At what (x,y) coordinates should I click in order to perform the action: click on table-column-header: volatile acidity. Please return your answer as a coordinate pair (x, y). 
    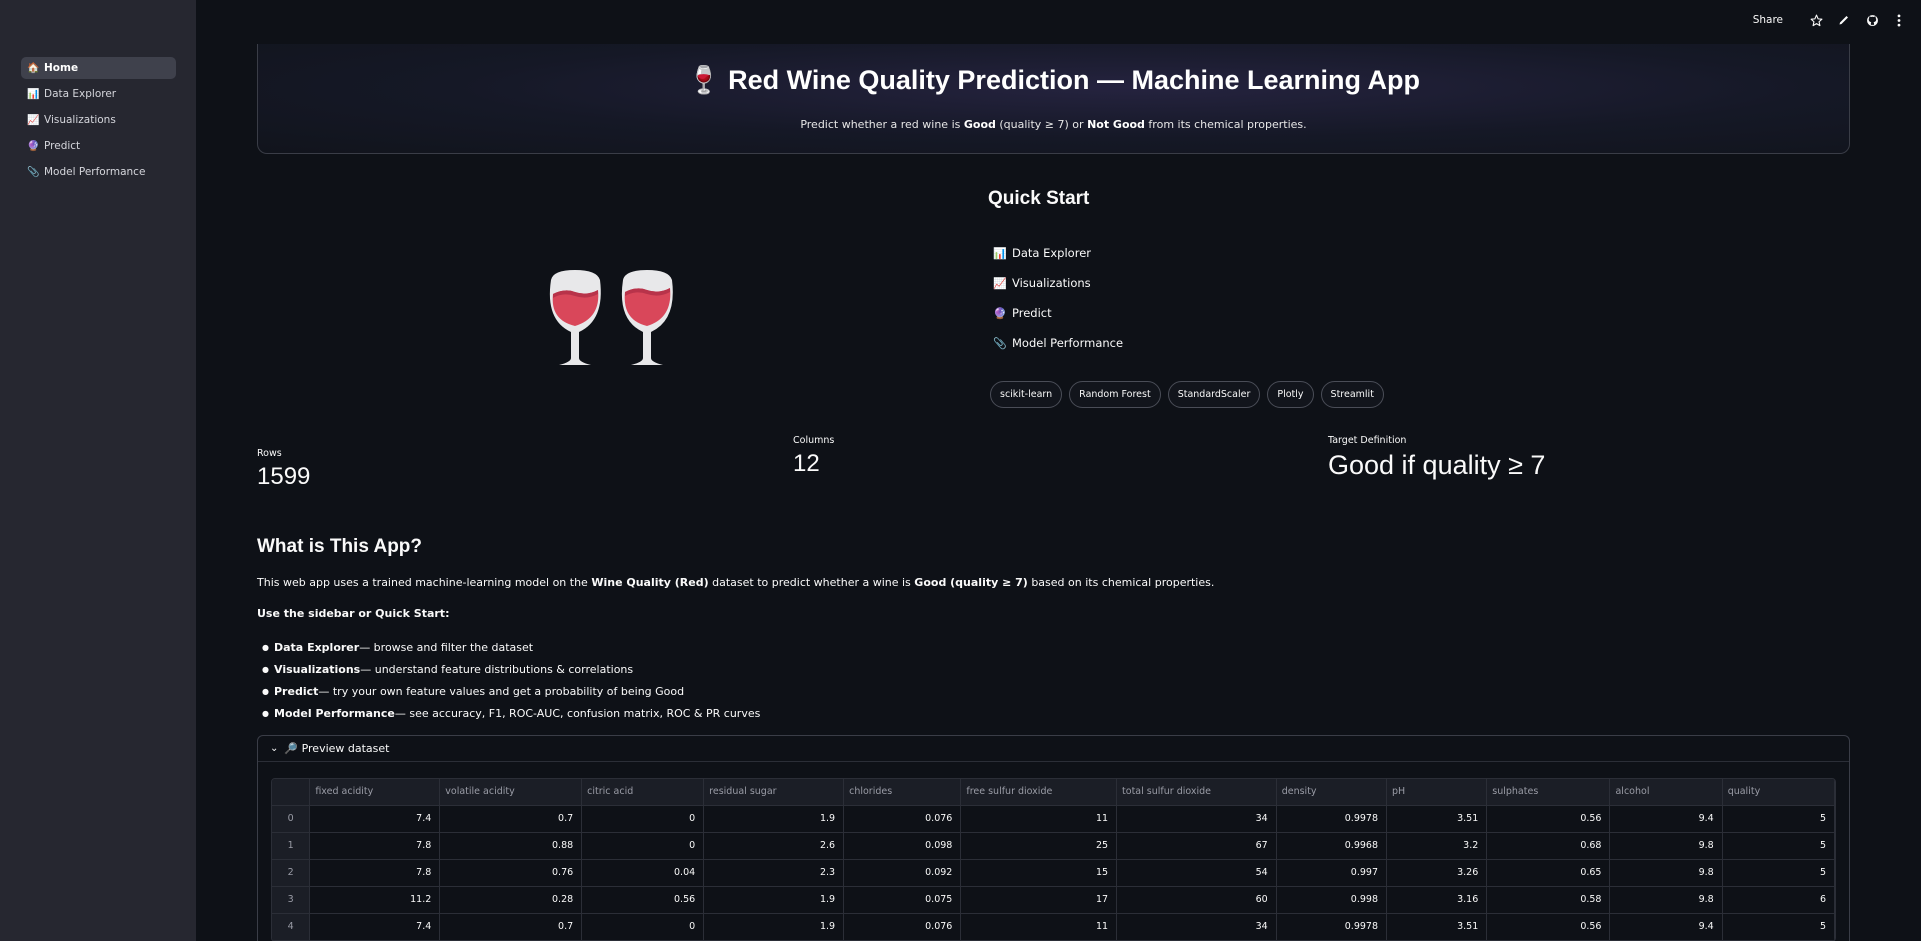
    Looking at the image, I should click on (511, 792).